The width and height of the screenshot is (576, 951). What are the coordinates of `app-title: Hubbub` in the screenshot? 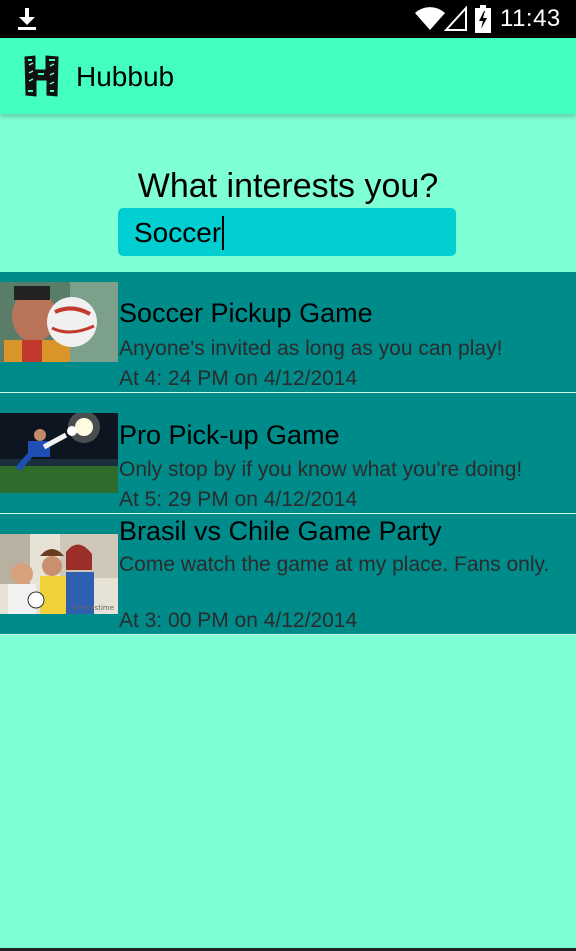 It's located at (125, 76).